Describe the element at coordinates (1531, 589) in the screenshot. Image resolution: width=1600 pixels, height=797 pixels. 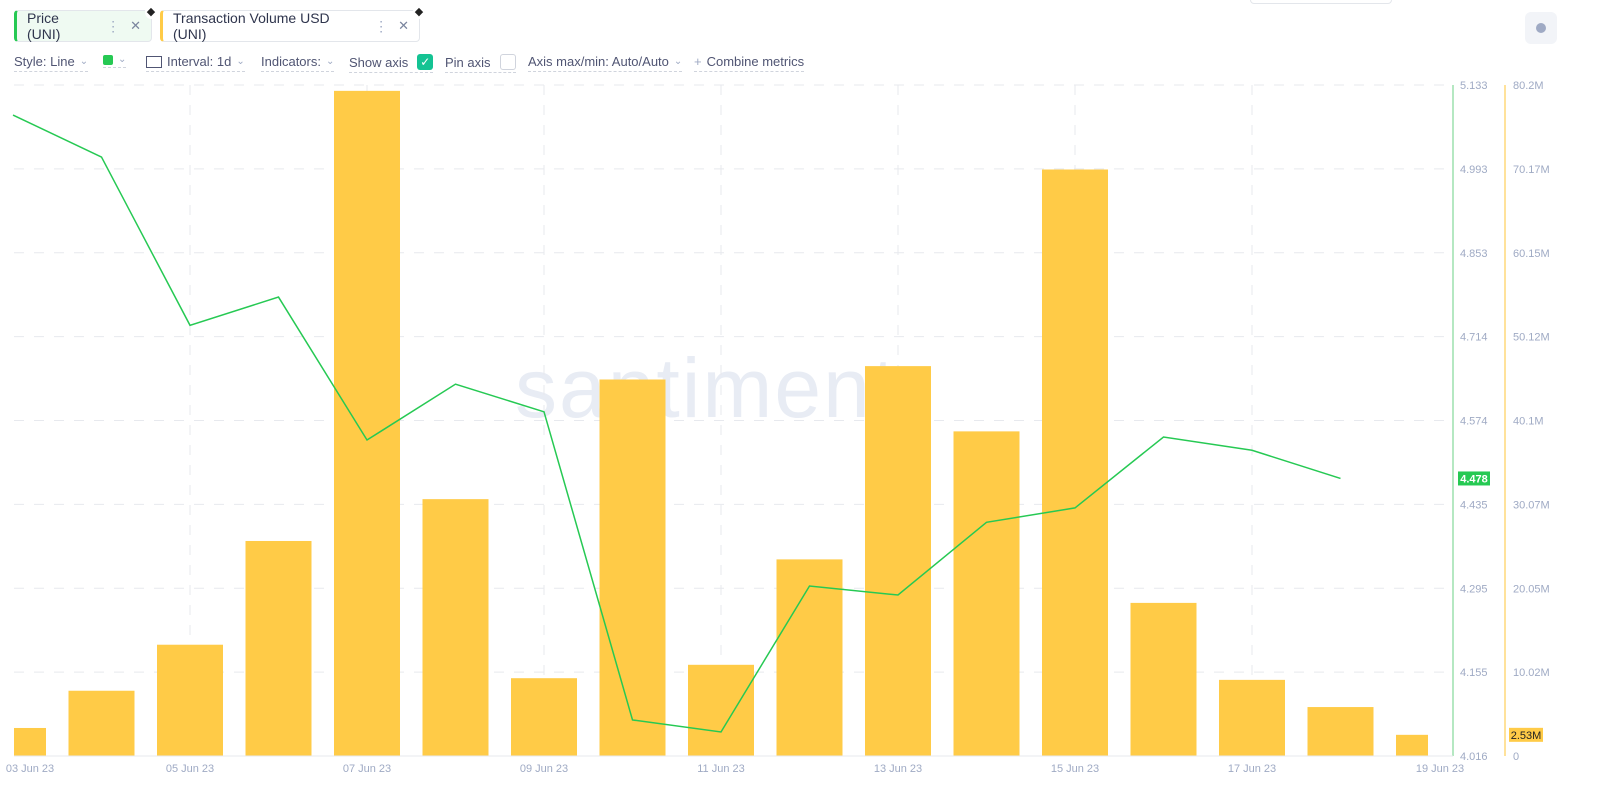
I see `volume-tick-label: 20.05M` at that location.